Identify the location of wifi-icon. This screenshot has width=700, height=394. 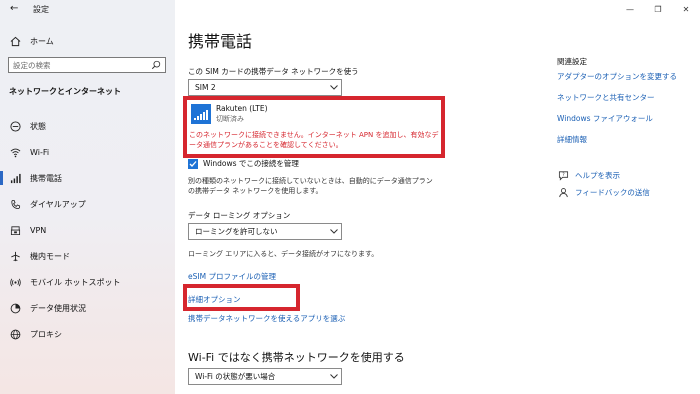
(15, 152).